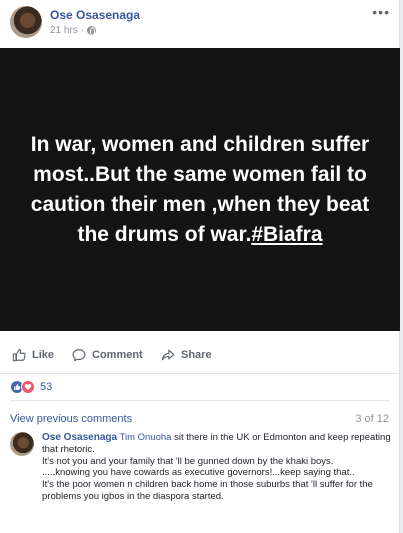 This screenshot has height=533, width=403. What do you see at coordinates (79, 437) in the screenshot?
I see `comment-author-name: Ose Osasenaga` at bounding box center [79, 437].